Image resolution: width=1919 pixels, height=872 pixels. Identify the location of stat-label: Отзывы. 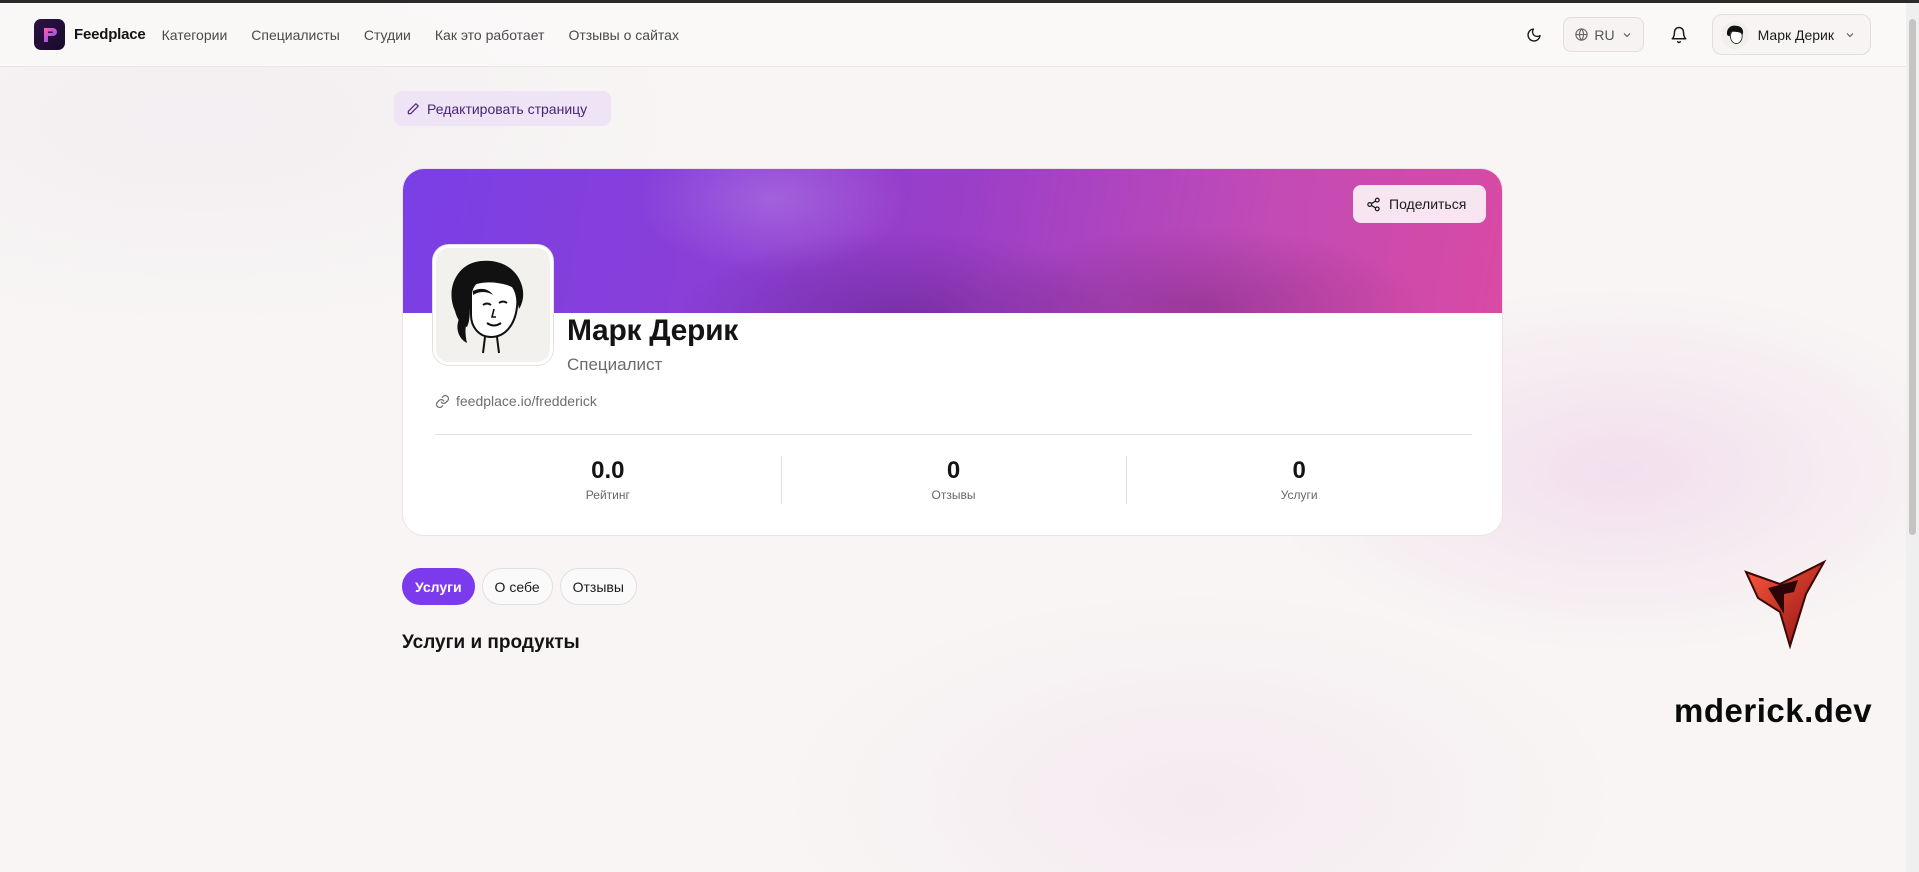
(953, 495).